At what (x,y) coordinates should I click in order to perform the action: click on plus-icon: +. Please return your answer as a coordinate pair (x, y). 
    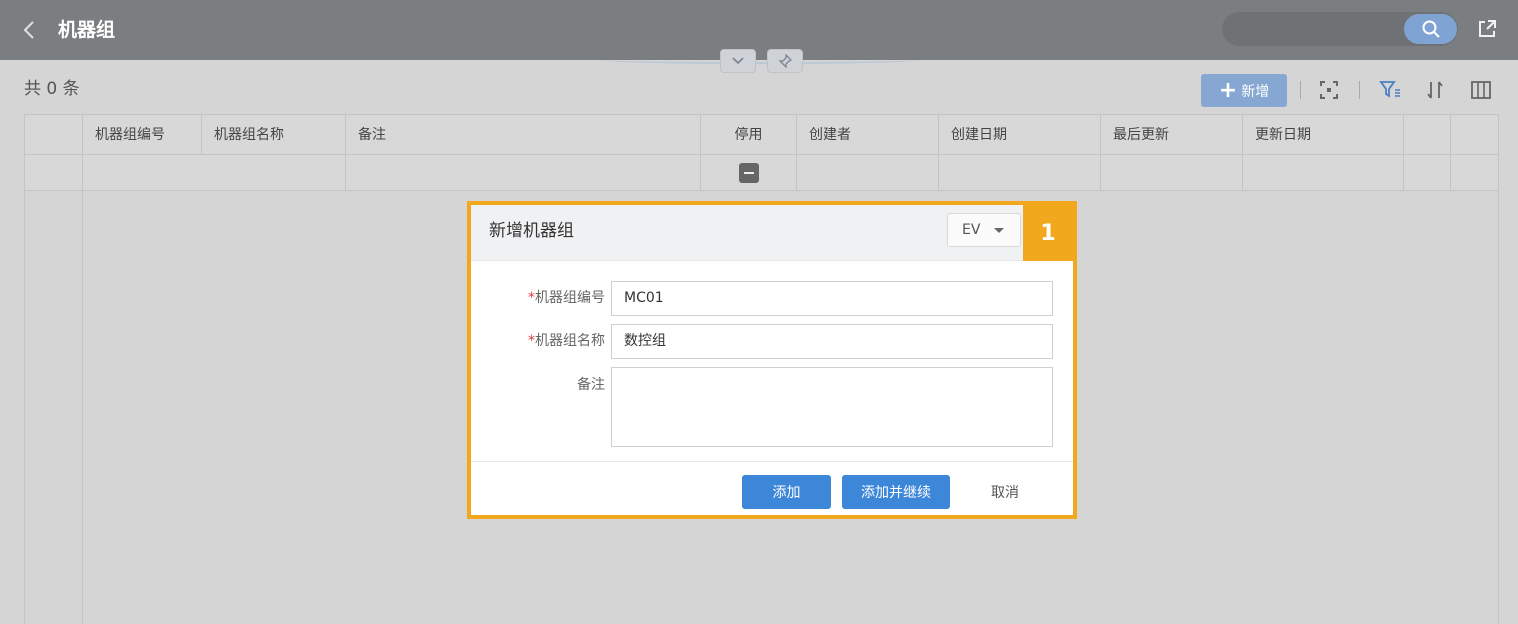
    Looking at the image, I should click on (1228, 90).